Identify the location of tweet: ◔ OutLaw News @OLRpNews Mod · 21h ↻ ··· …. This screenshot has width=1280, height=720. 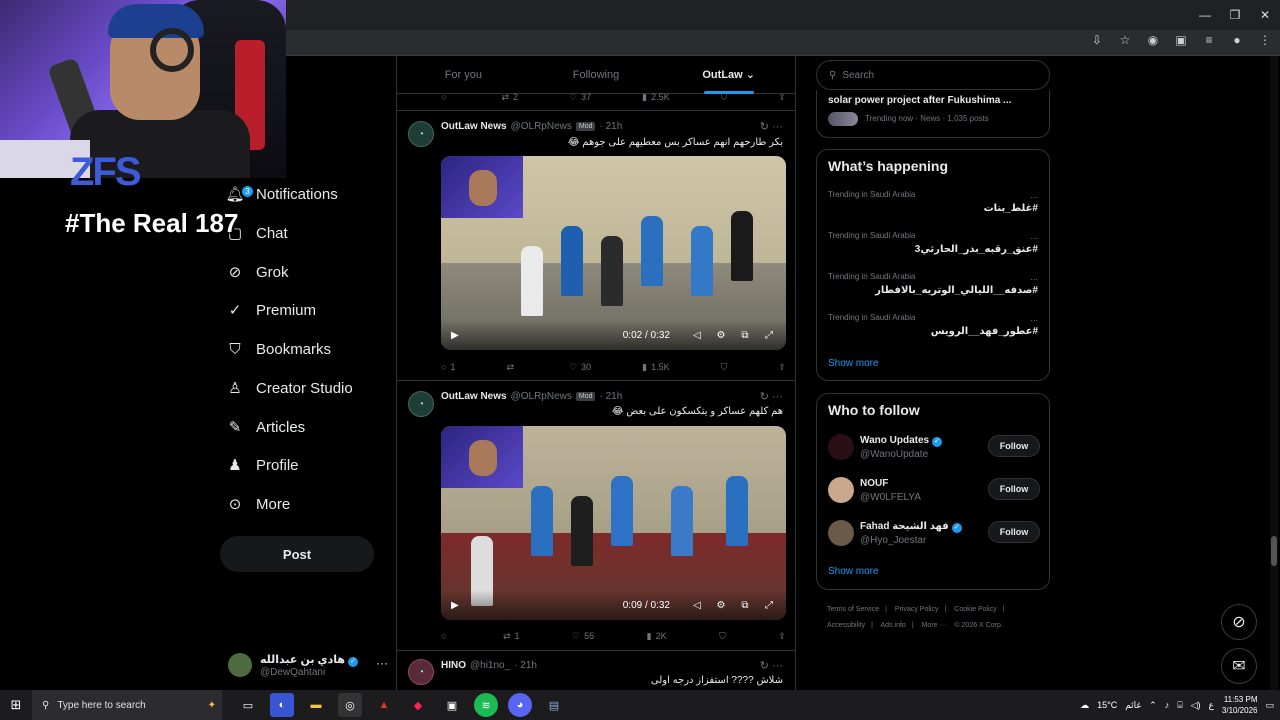
(596, 245).